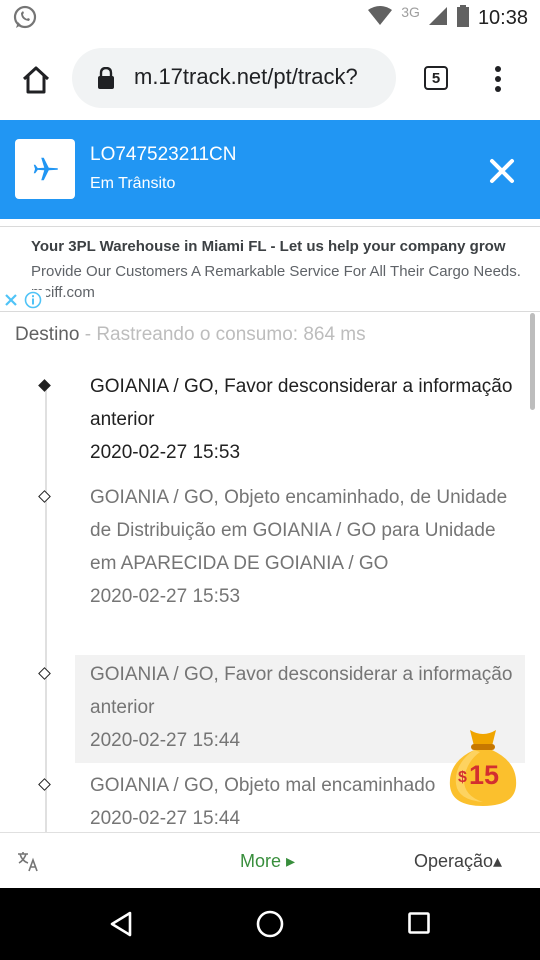 The image size is (540, 960). I want to click on close-button, so click(502, 171).